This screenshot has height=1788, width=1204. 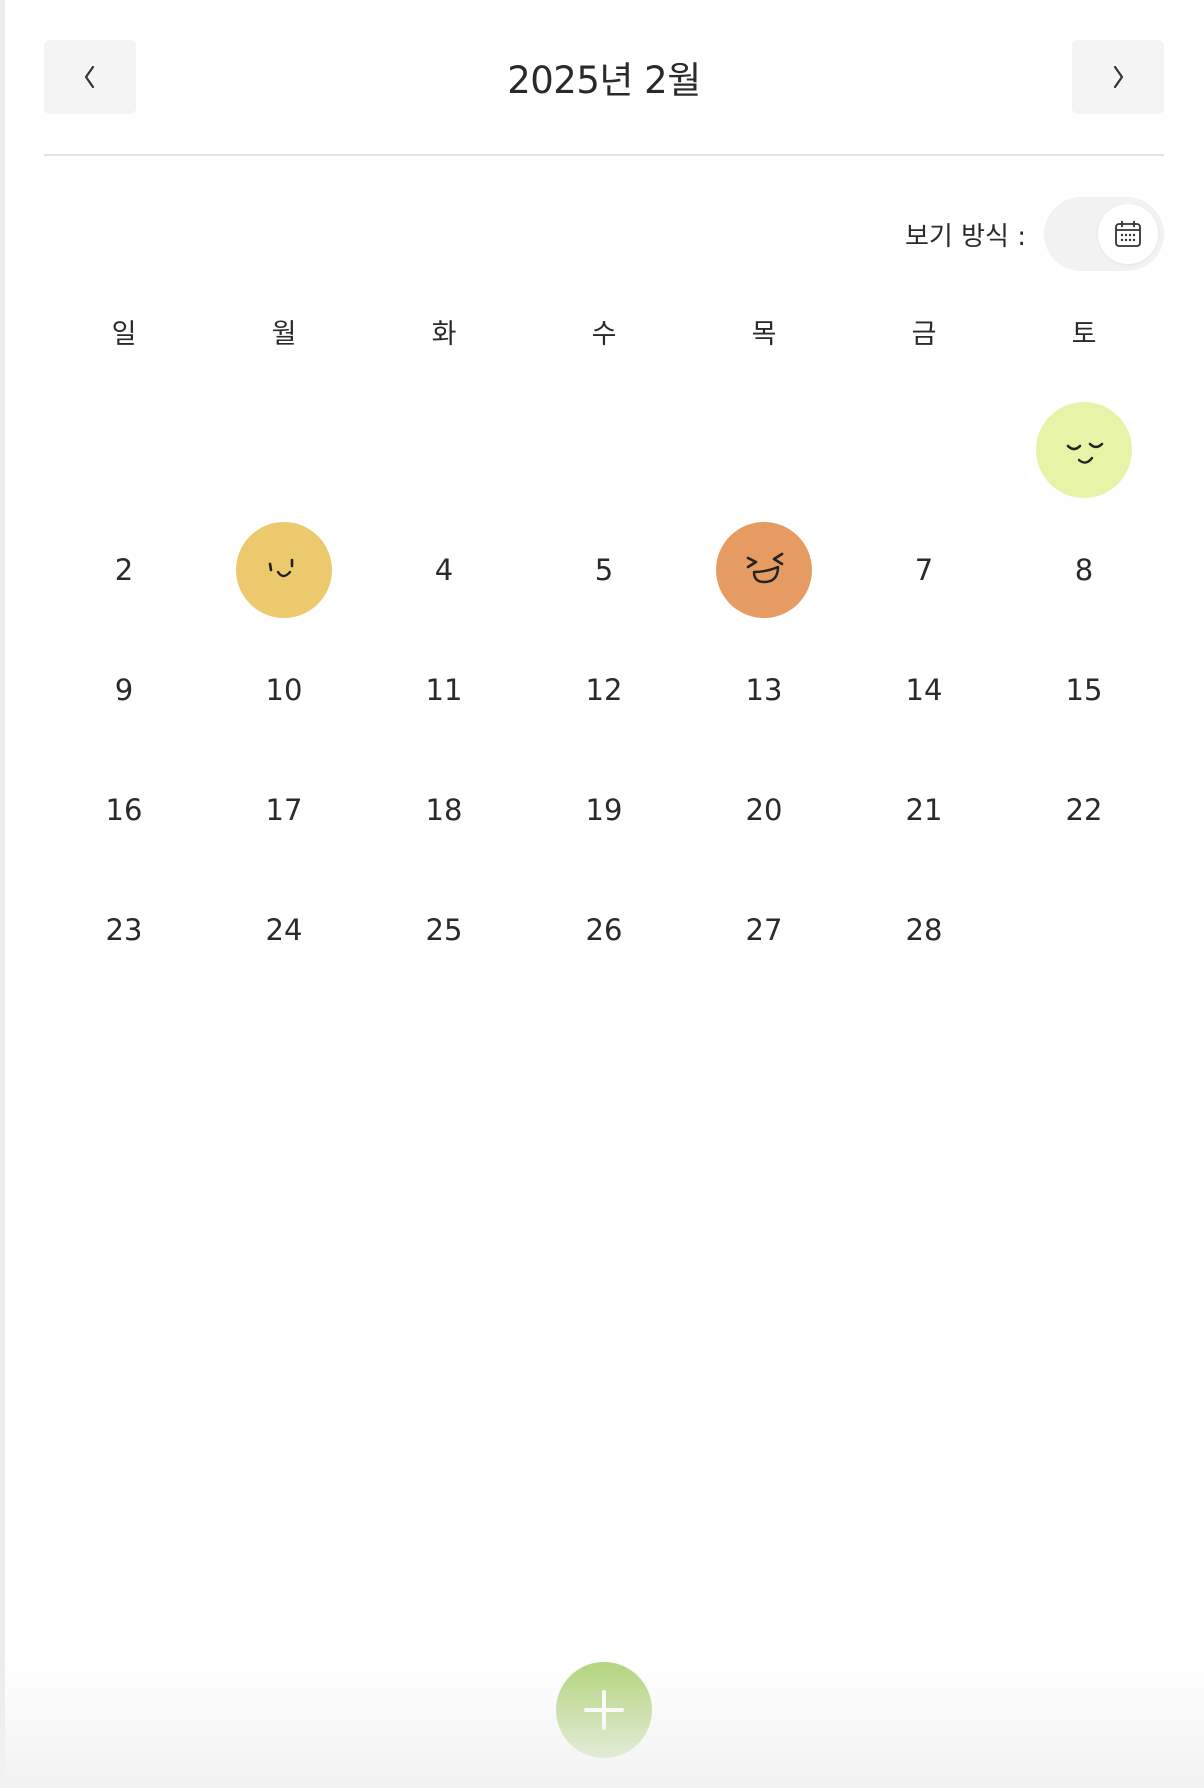 I want to click on weekday-sat: 토, so click(x=1084, y=334).